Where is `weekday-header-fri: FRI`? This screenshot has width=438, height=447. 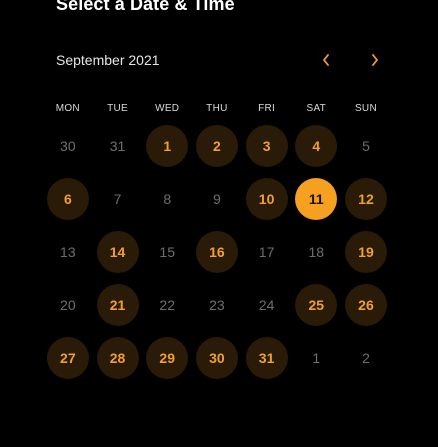
weekday-header-fri: FRI is located at coordinates (267, 108).